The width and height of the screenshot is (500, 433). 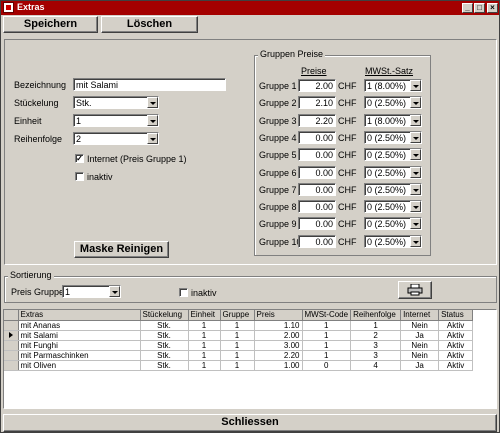 I want to click on table-cell: mit Parmaschinken, so click(x=79, y=355).